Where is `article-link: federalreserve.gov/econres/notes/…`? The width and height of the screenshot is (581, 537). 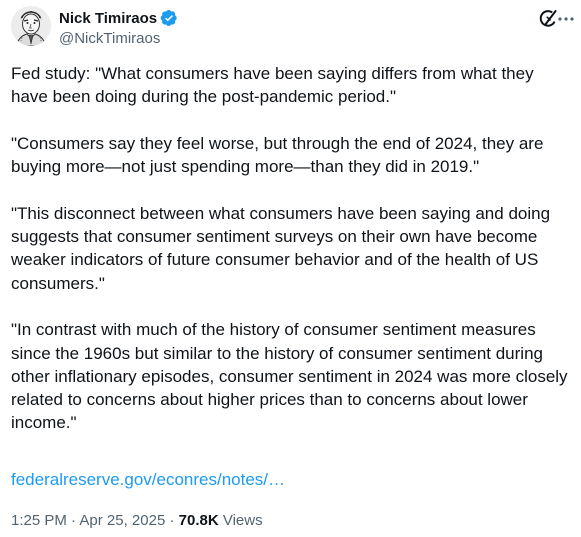 article-link: federalreserve.gov/econres/notes/… is located at coordinates (148, 480).